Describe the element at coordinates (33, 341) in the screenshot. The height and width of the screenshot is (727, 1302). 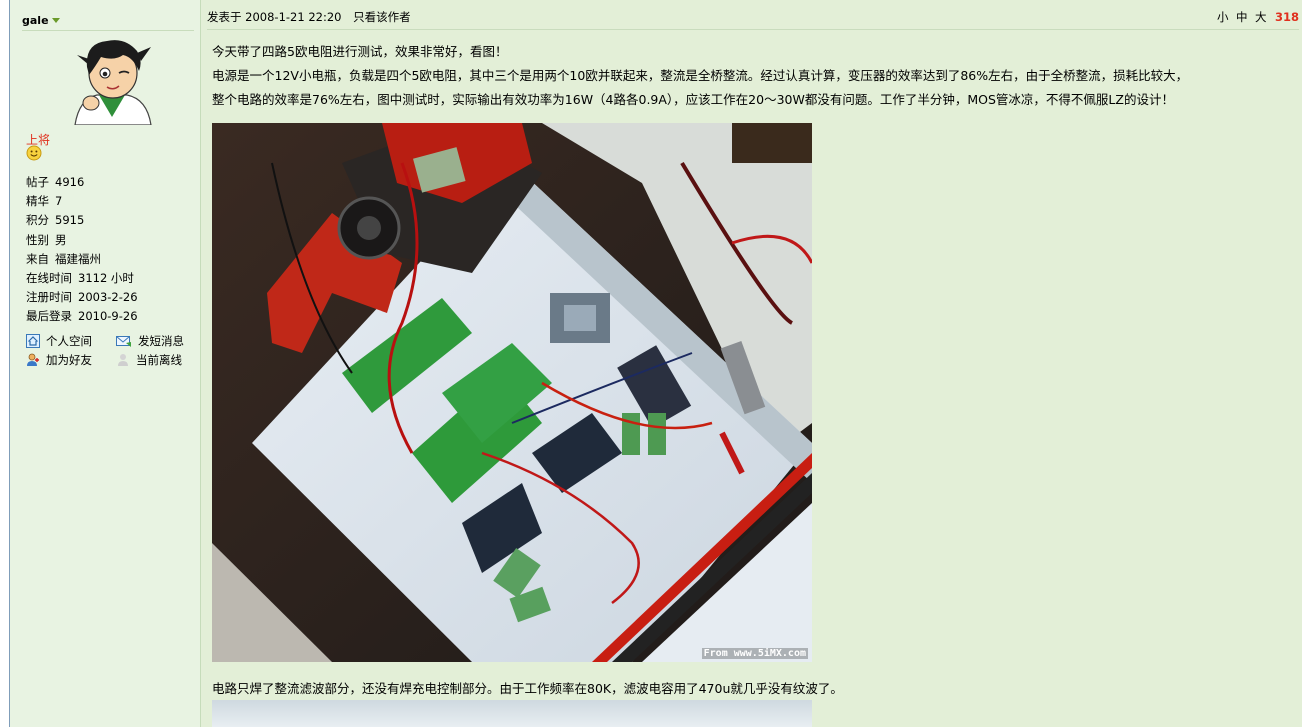
I see `home-icon` at that location.